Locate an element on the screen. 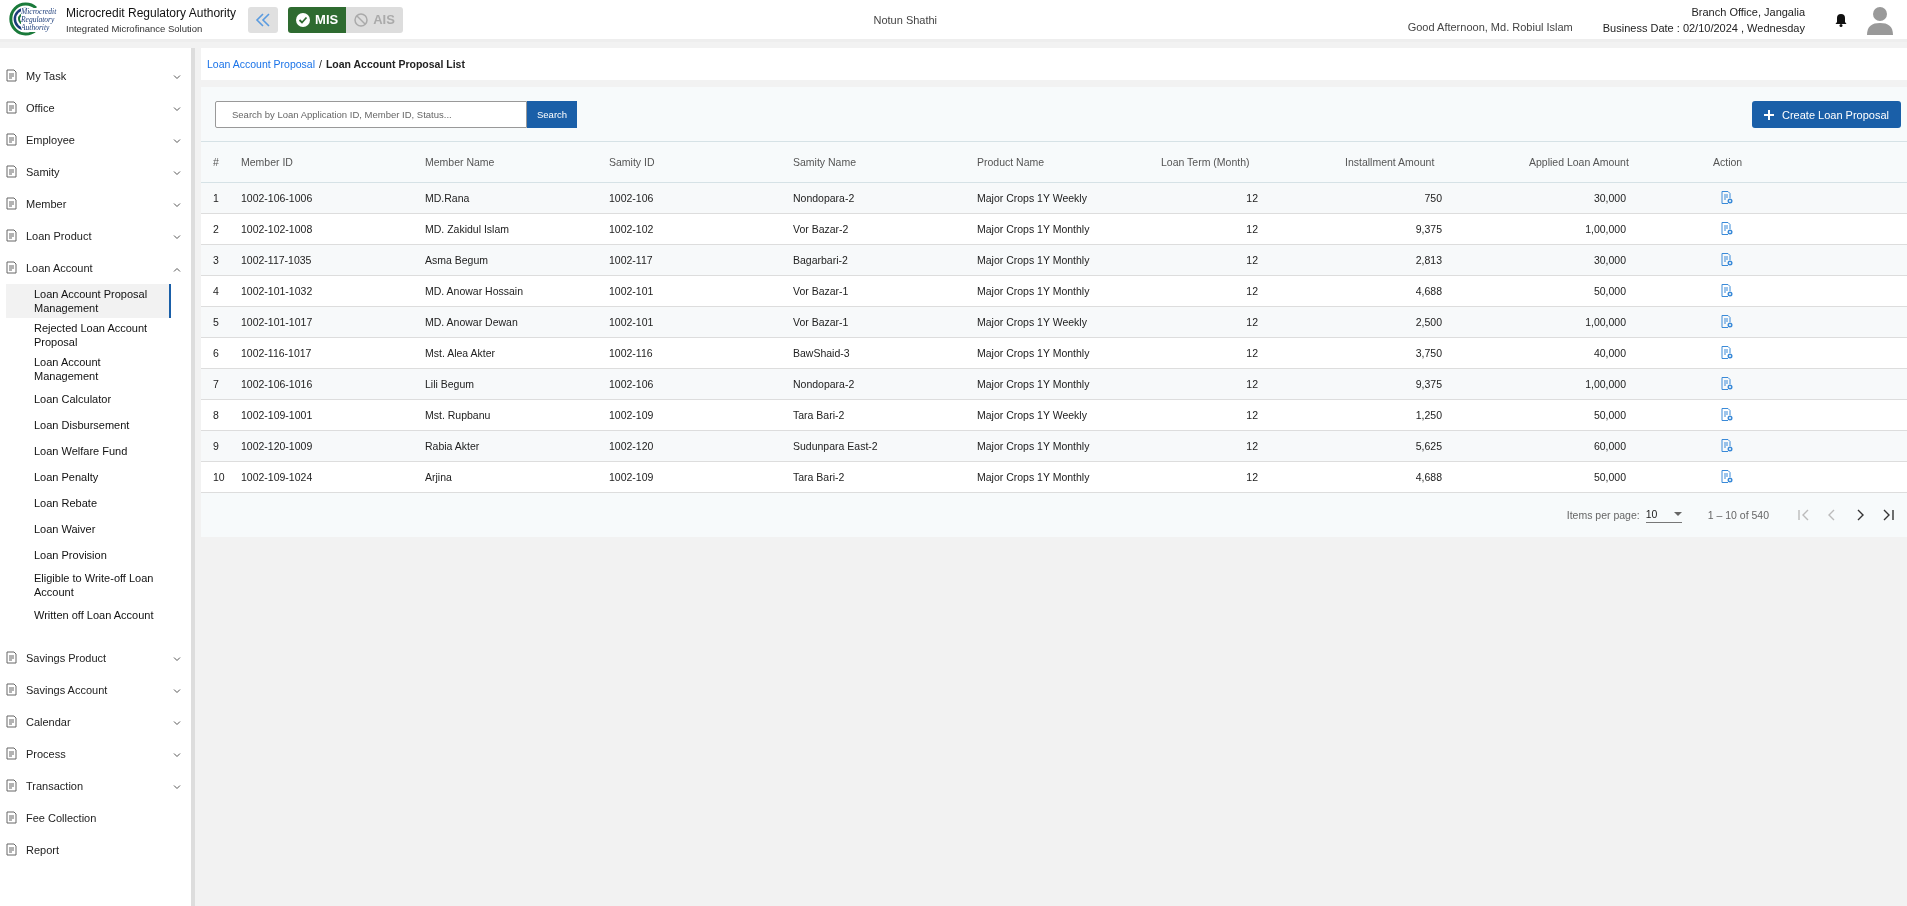 The width and height of the screenshot is (1907, 906). table-cell: 1002-117 is located at coordinates (700, 260).